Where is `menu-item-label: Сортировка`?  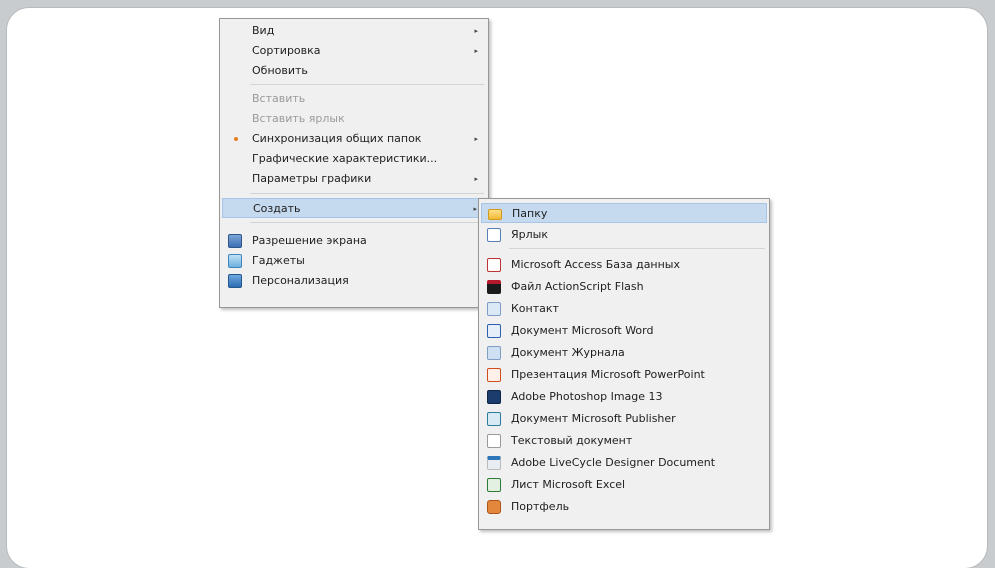
menu-item-label: Сортировка is located at coordinates (286, 50).